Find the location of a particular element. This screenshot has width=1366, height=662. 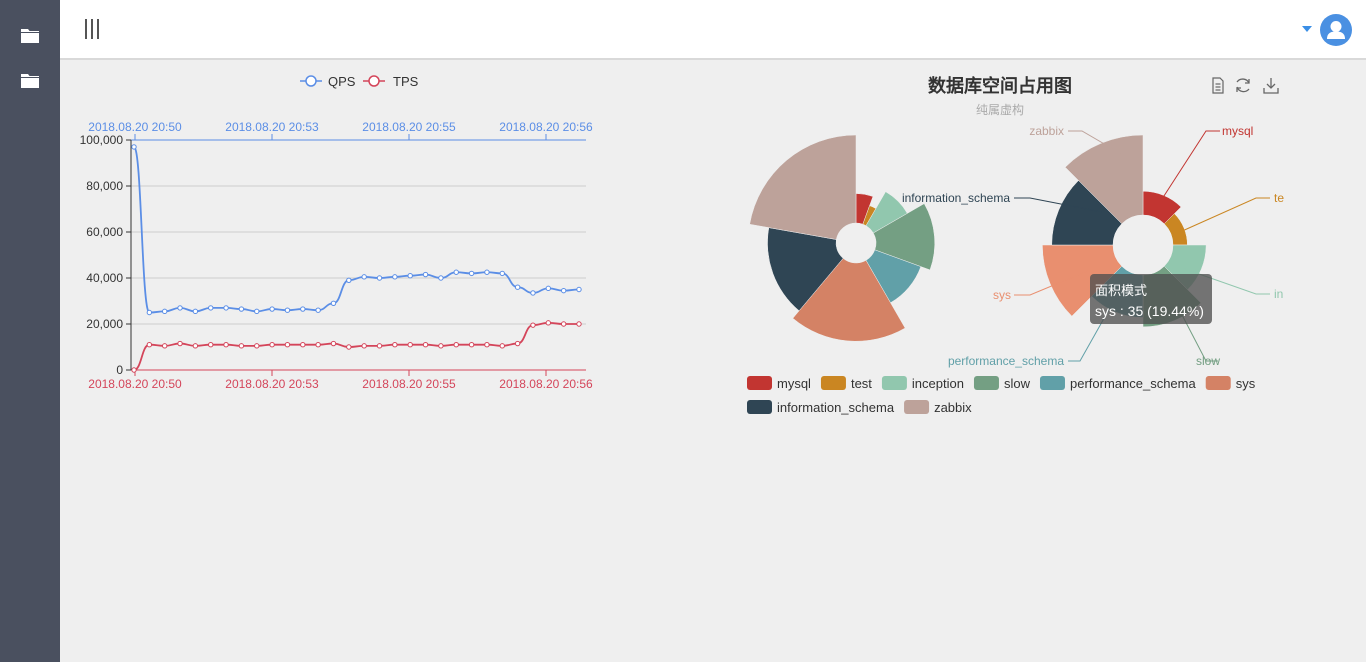

legend-item-mysql: mysql is located at coordinates (779, 383).